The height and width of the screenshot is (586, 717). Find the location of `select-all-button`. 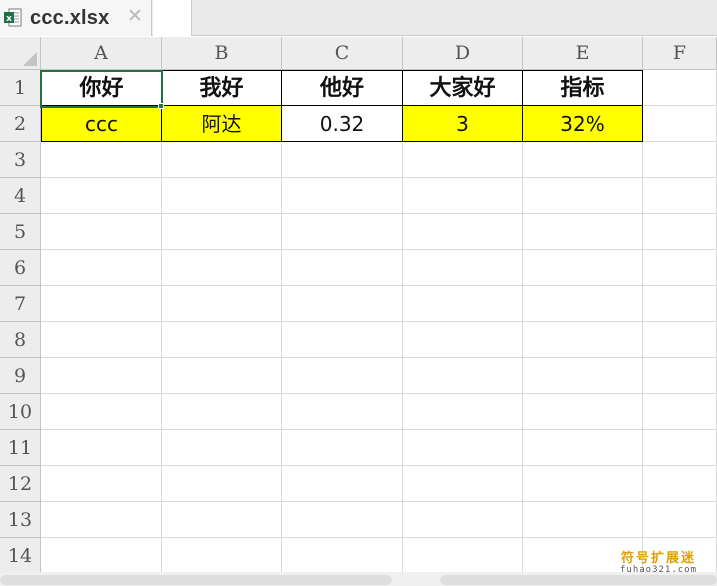

select-all-button is located at coordinates (20, 53).